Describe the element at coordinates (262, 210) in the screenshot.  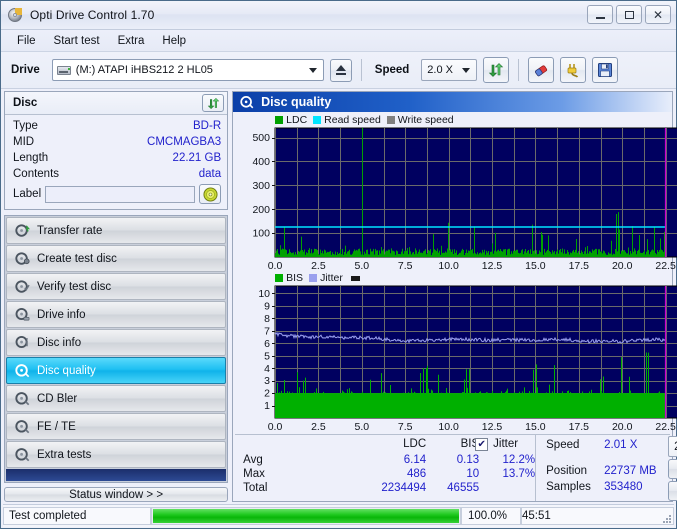
I see `svg-text: 200` at that location.